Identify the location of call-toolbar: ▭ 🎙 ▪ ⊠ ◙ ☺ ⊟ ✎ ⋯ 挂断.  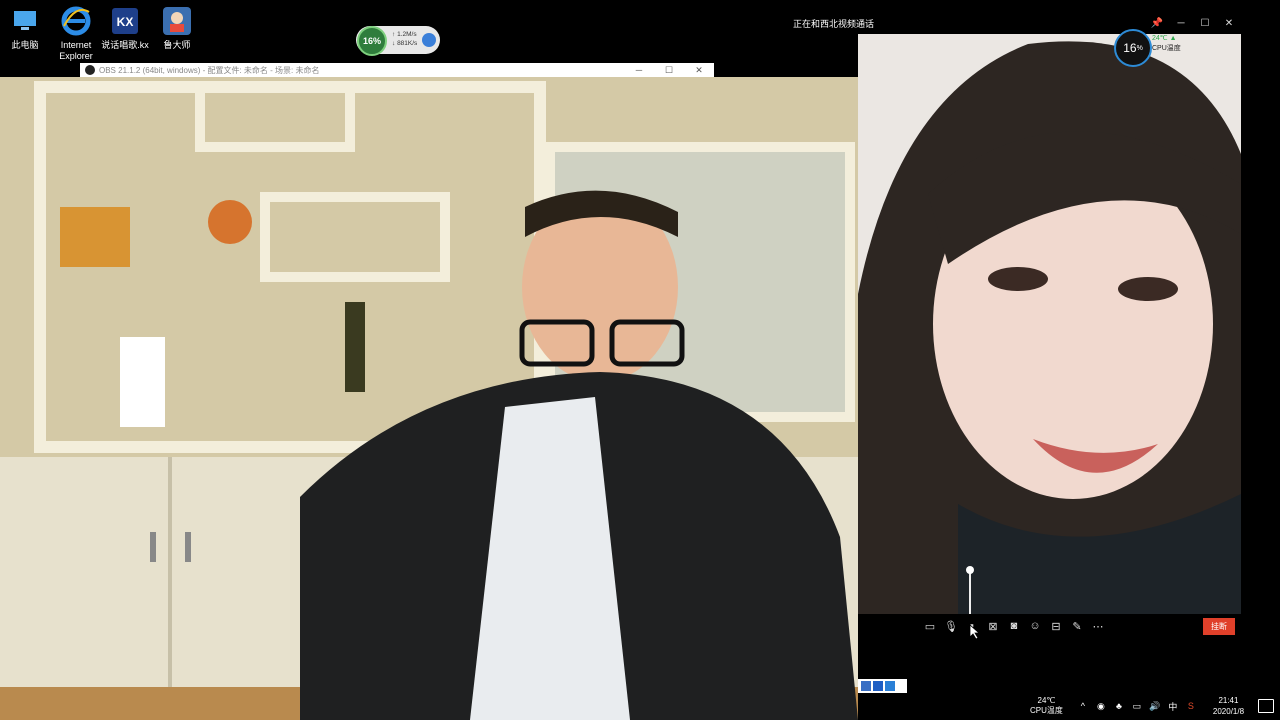
(1049, 626).